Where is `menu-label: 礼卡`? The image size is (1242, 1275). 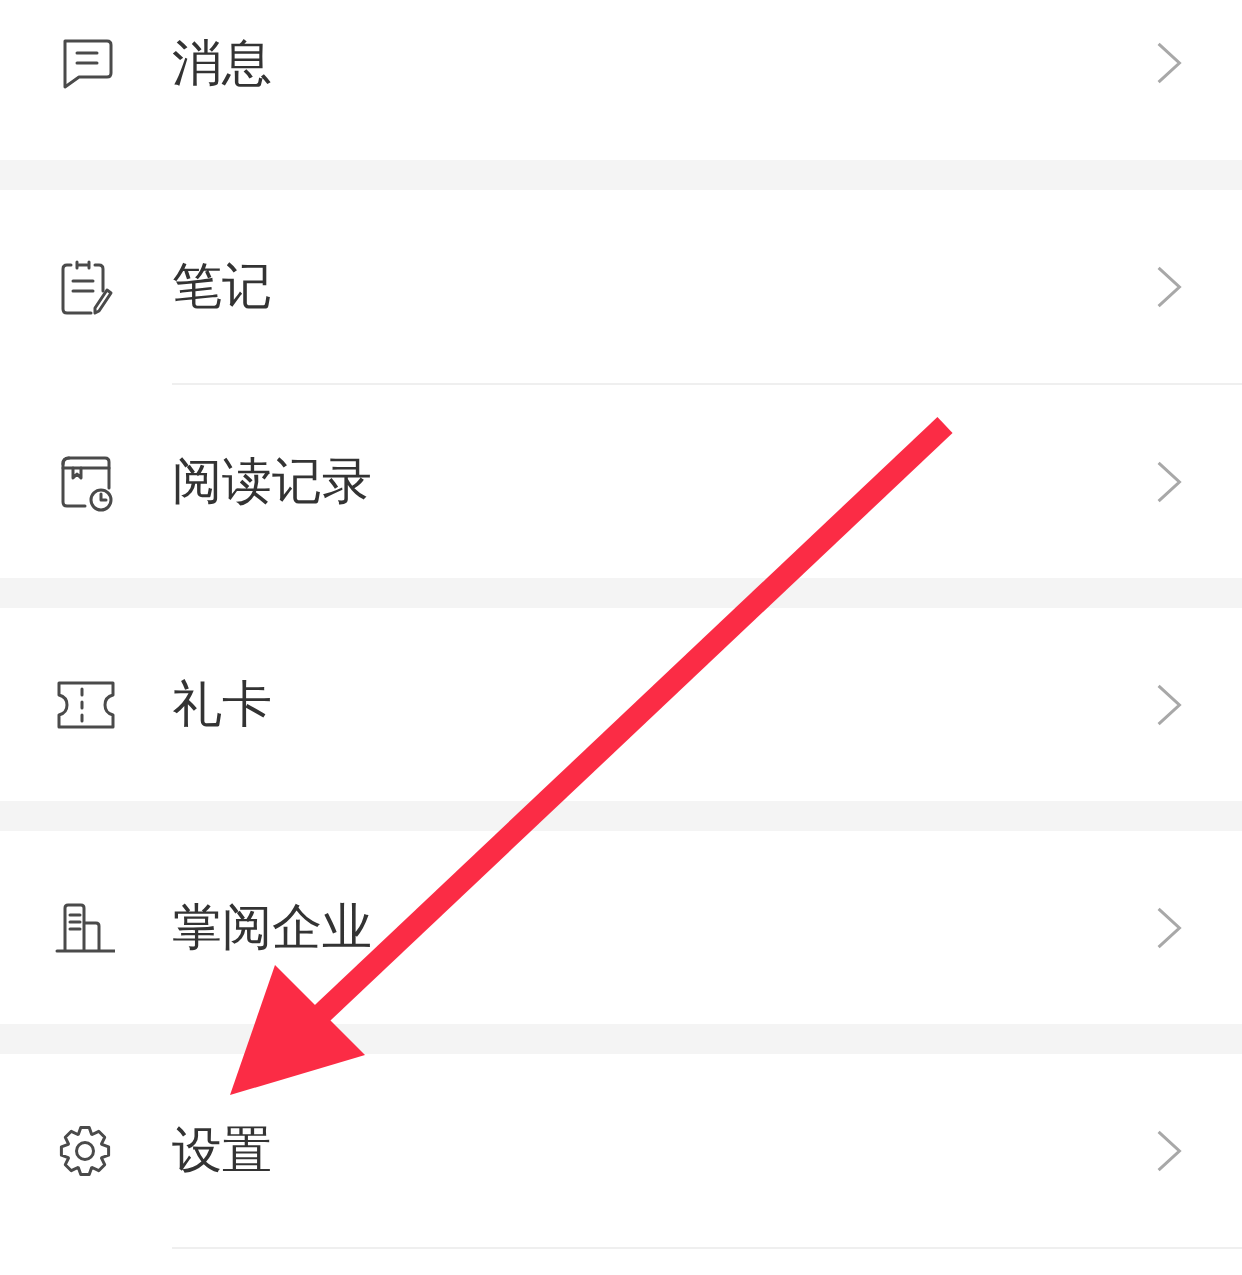 menu-label: 礼卡 is located at coordinates (222, 704).